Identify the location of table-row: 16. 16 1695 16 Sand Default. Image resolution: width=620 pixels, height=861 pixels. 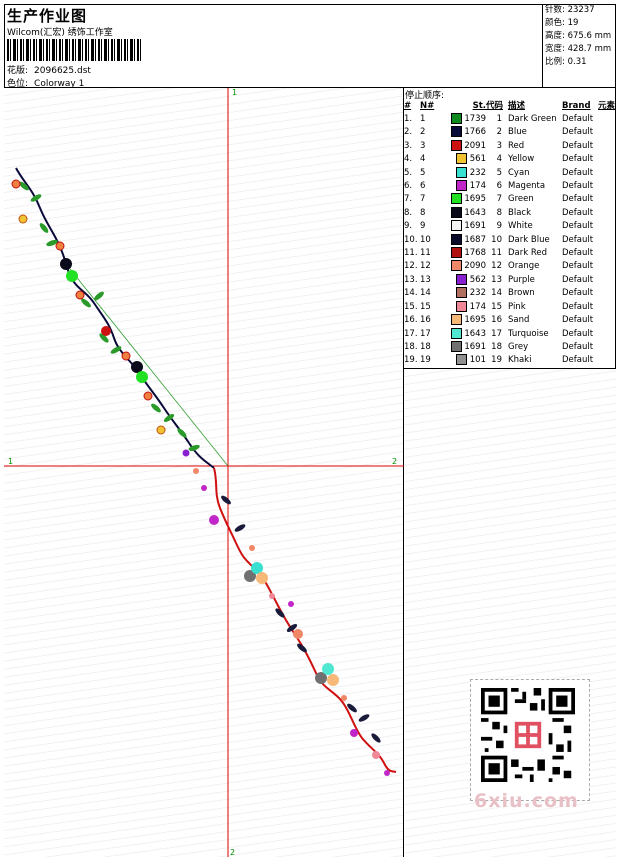
(510, 320).